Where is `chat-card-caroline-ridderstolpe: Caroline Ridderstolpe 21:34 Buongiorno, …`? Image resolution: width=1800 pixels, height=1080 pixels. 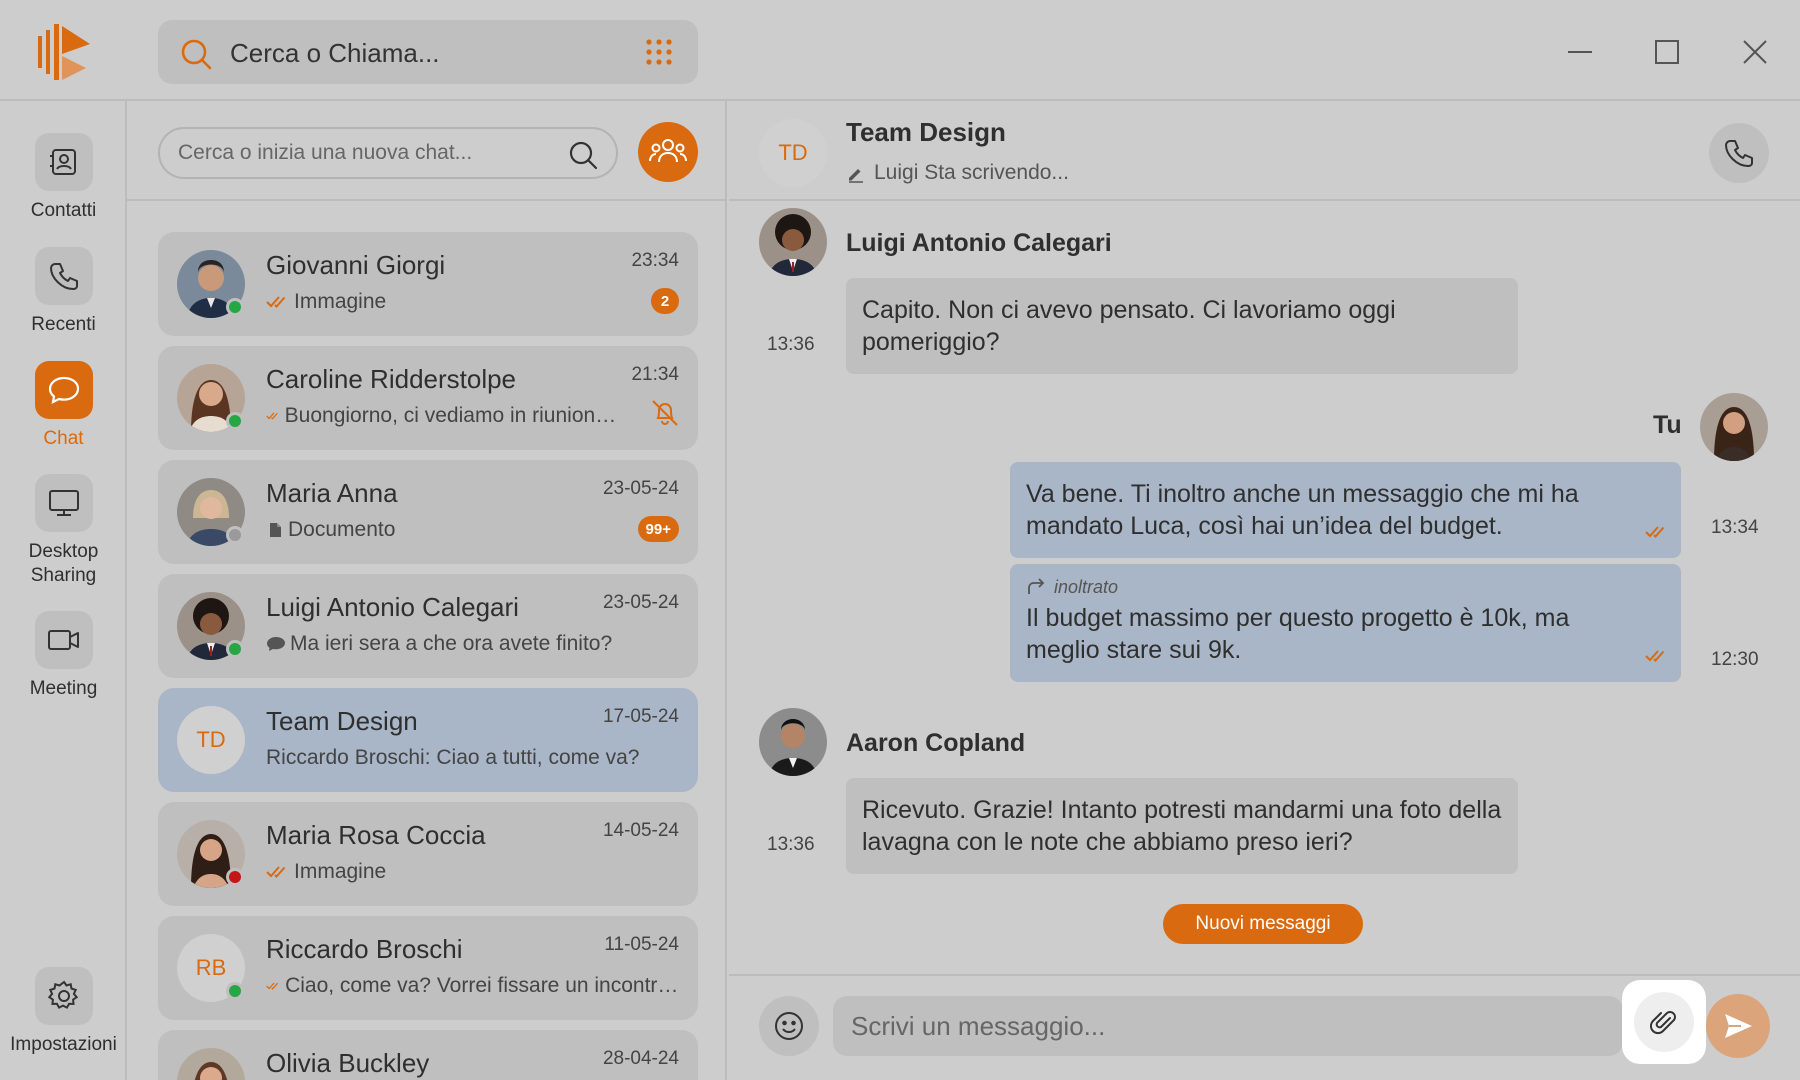 chat-card-caroline-ridderstolpe: Caroline Ridderstolpe 21:34 Buongiorno, … is located at coordinates (428, 398).